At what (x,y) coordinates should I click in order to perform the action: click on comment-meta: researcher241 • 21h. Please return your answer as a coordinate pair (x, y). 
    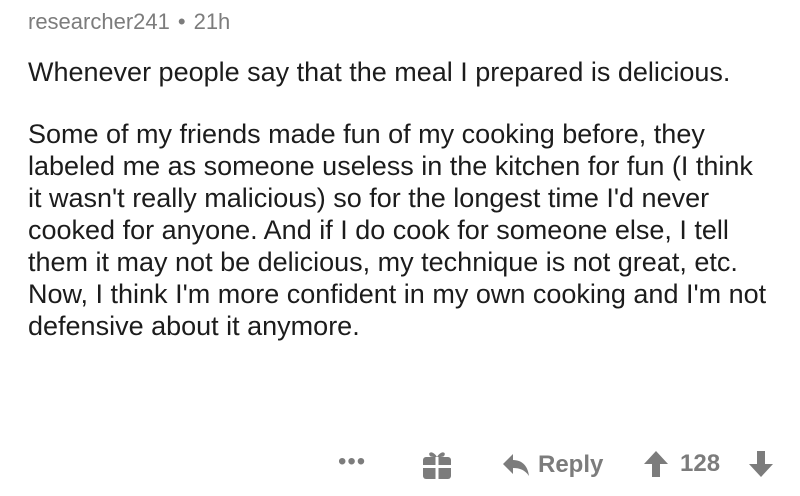
    Looking at the image, I should click on (129, 22).